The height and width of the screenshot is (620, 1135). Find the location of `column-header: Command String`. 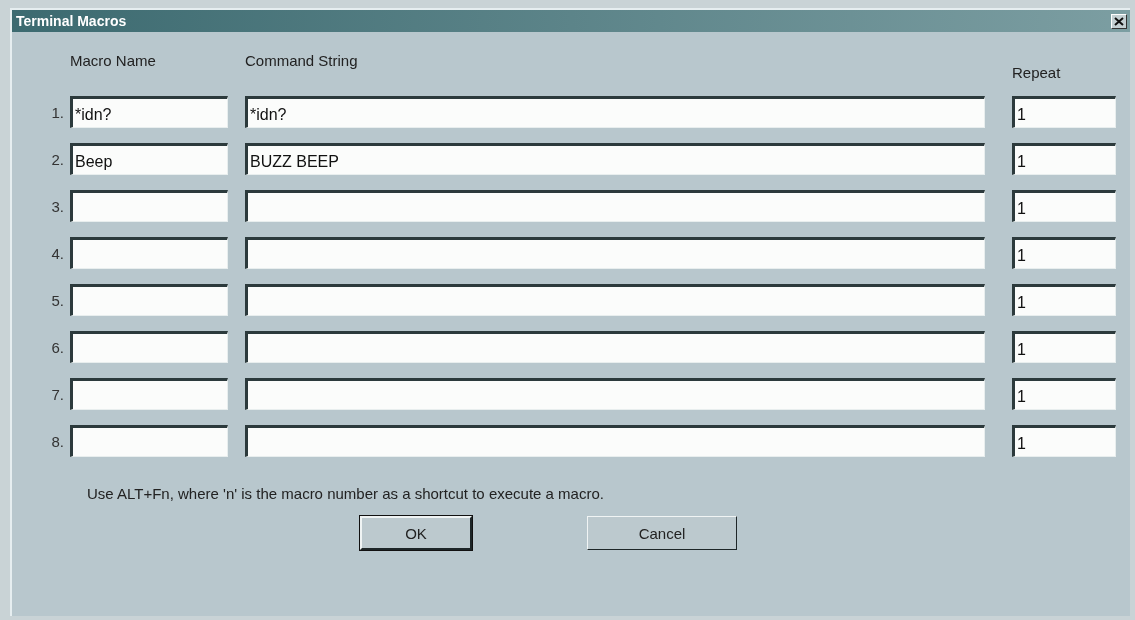

column-header: Command String is located at coordinates (302, 61).